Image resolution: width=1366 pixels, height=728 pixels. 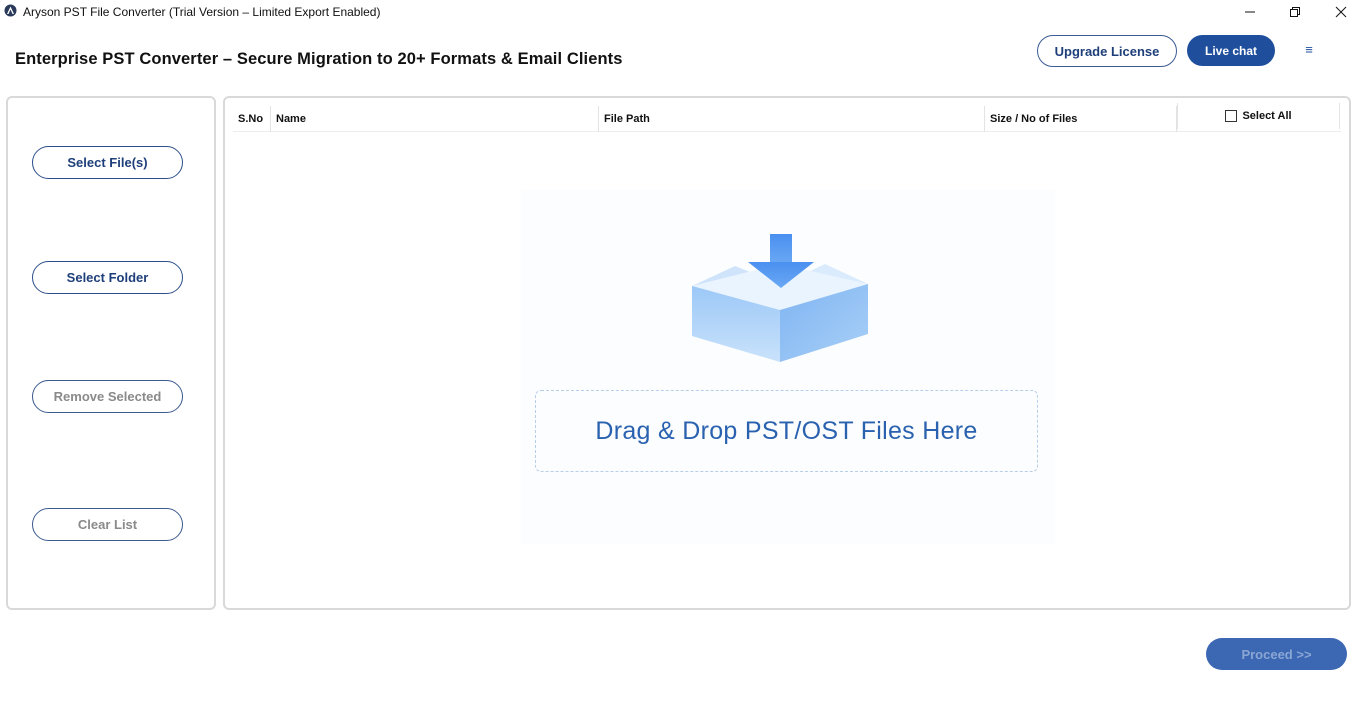 I want to click on close-icon, so click(x=1341, y=12).